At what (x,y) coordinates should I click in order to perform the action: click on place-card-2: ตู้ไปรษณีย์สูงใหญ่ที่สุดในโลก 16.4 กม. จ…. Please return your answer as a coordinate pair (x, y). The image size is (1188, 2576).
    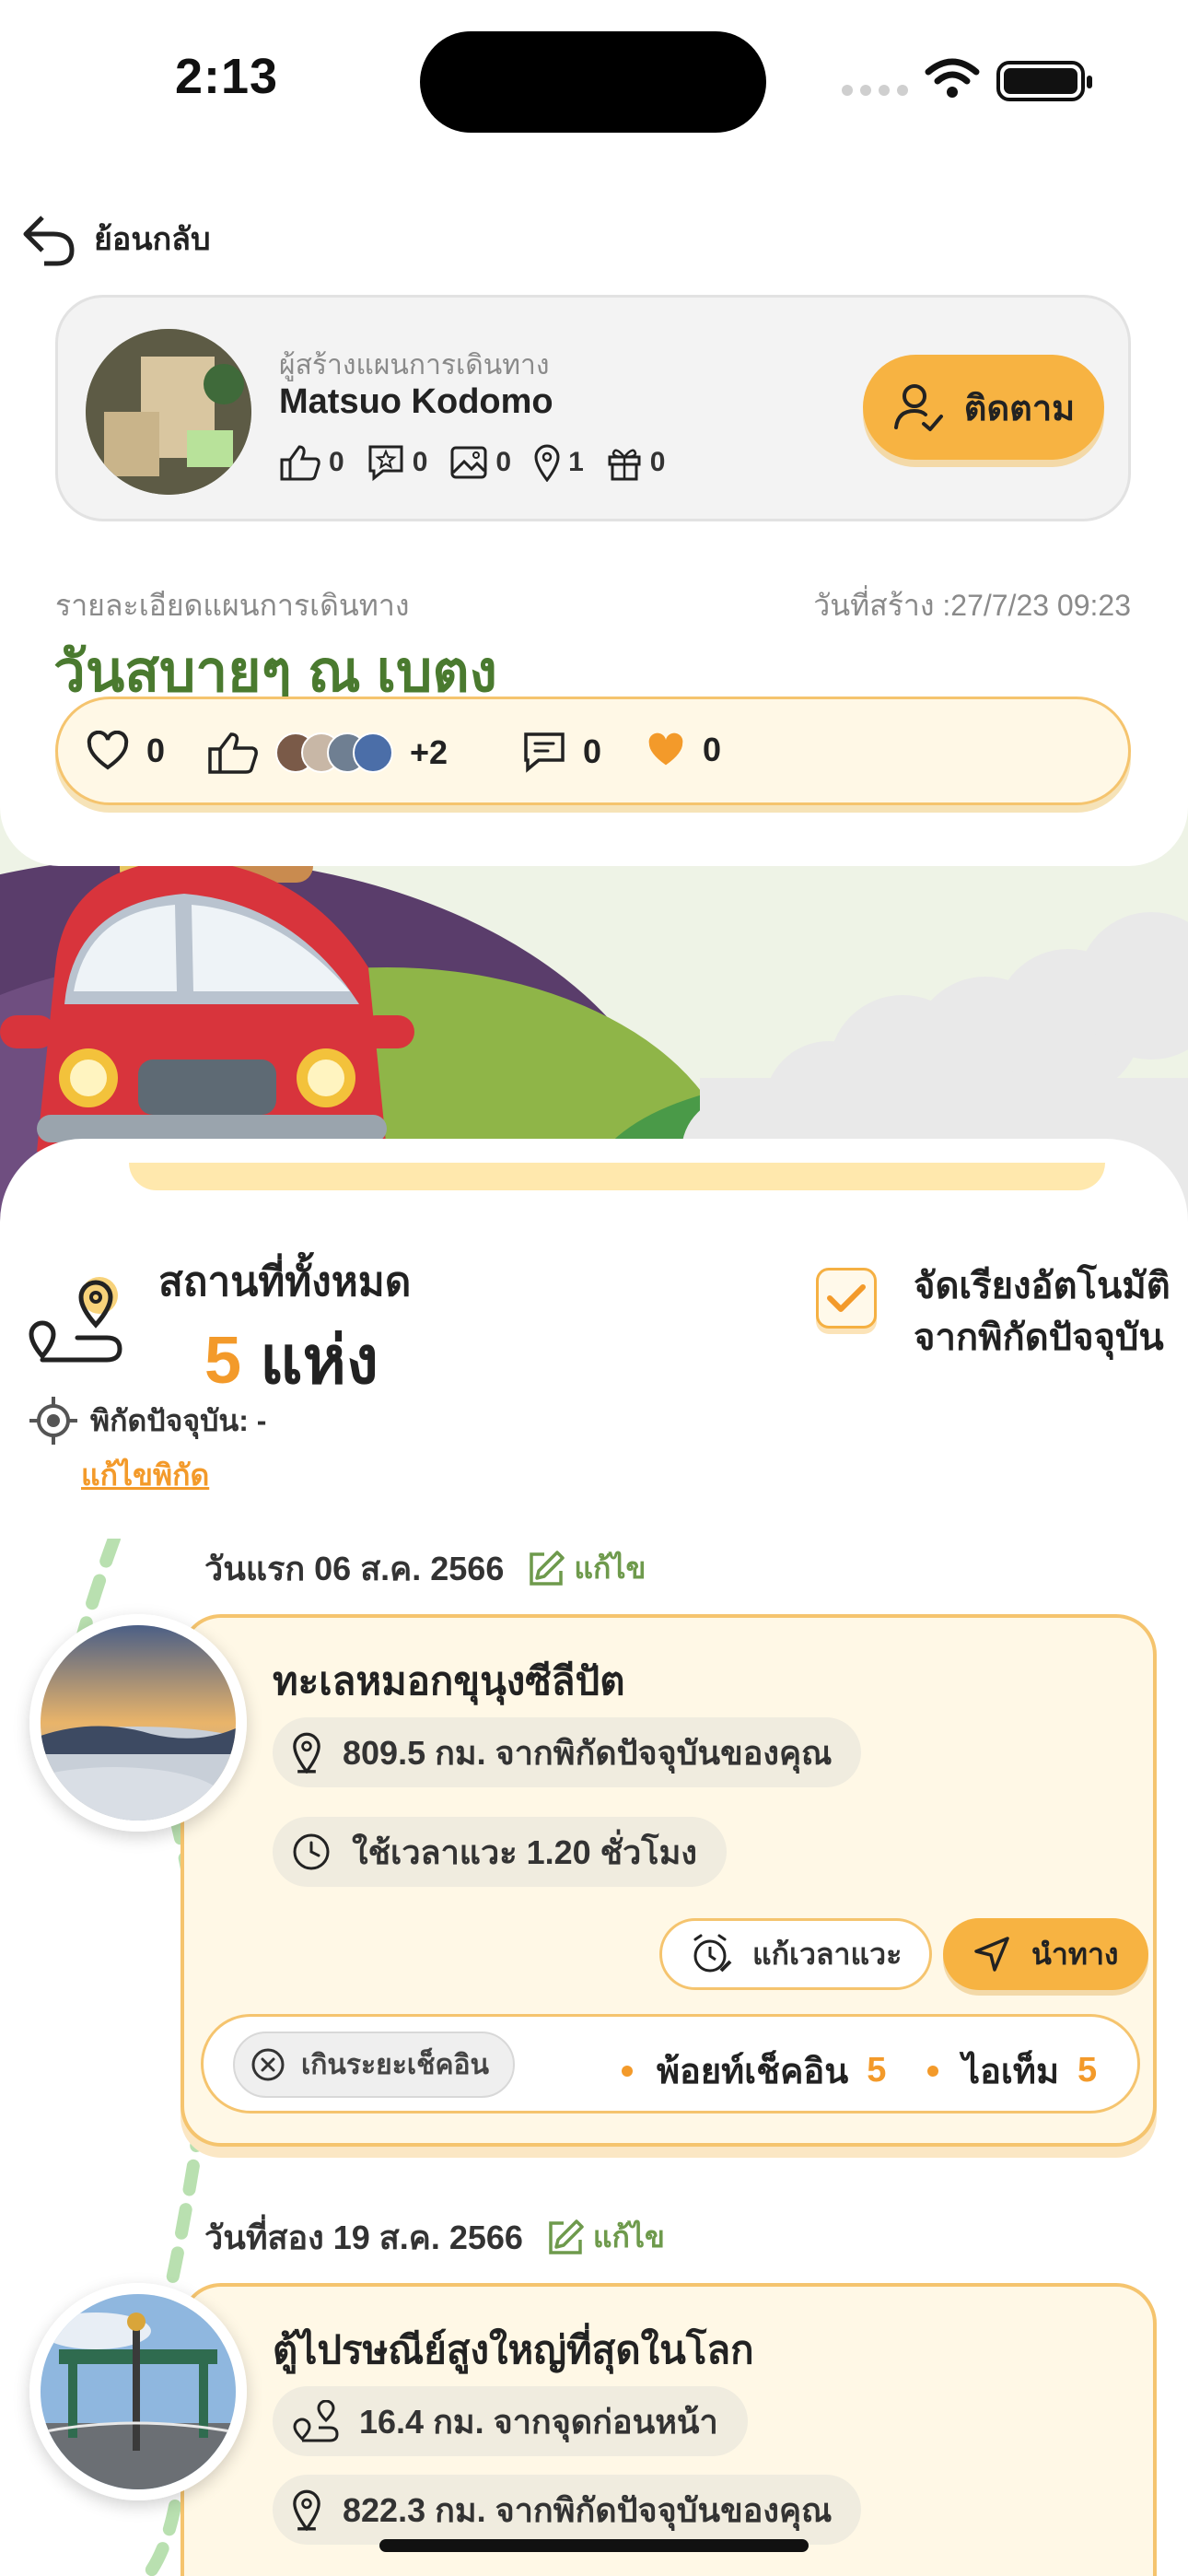
    Looking at the image, I should click on (669, 2429).